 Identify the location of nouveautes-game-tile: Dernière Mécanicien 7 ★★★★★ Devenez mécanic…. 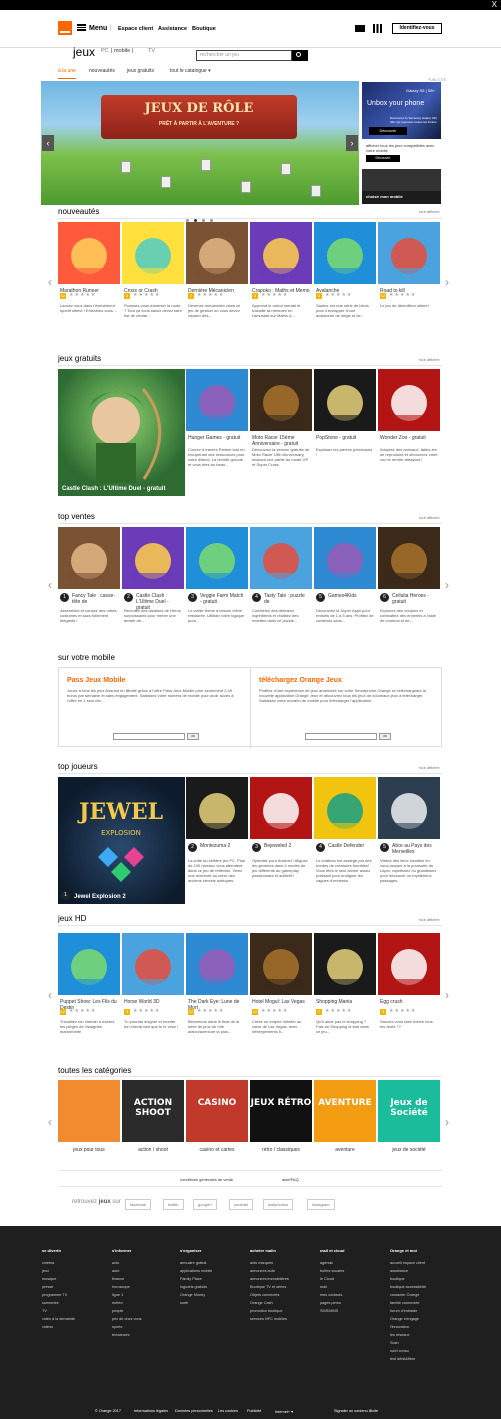
(217, 278).